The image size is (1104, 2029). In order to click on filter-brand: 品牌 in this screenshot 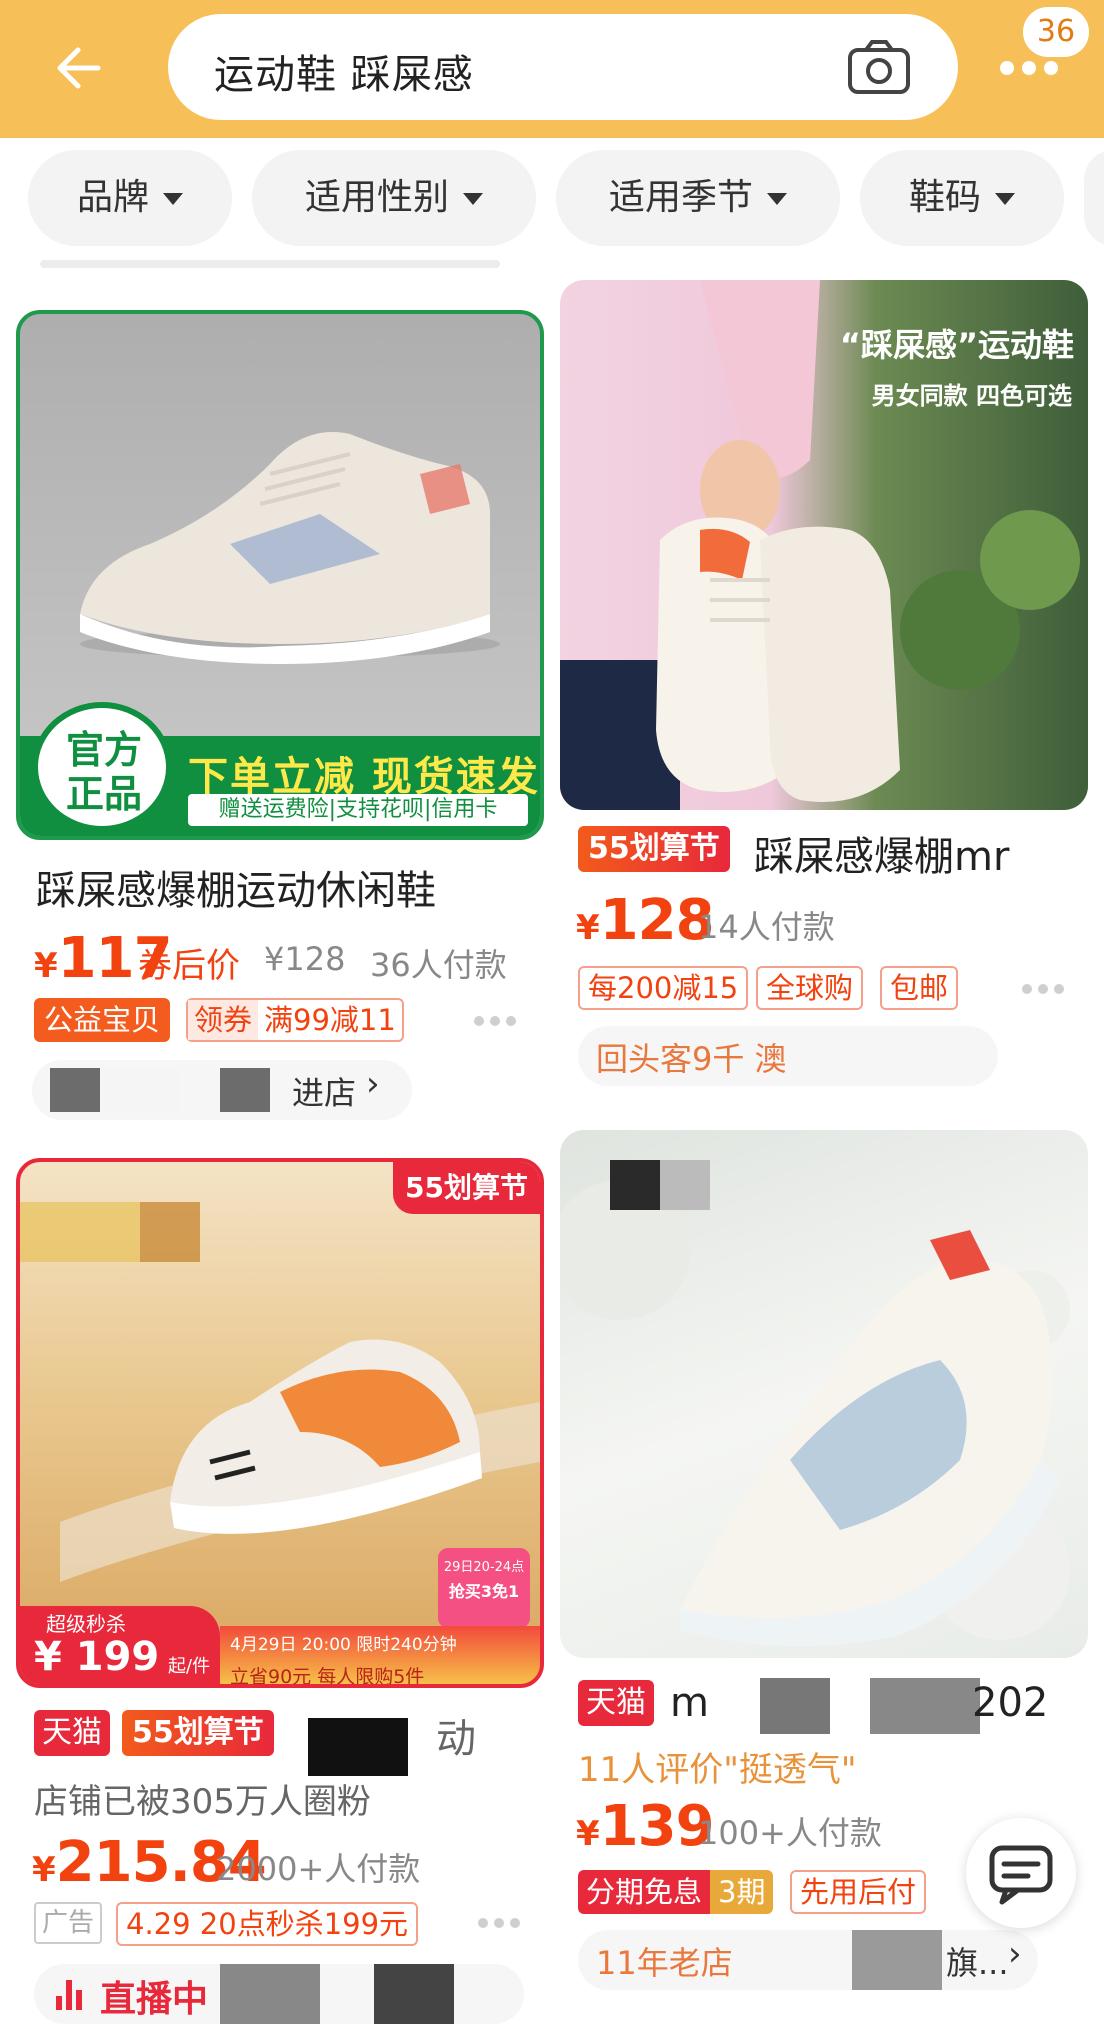, I will do `click(130, 198)`.